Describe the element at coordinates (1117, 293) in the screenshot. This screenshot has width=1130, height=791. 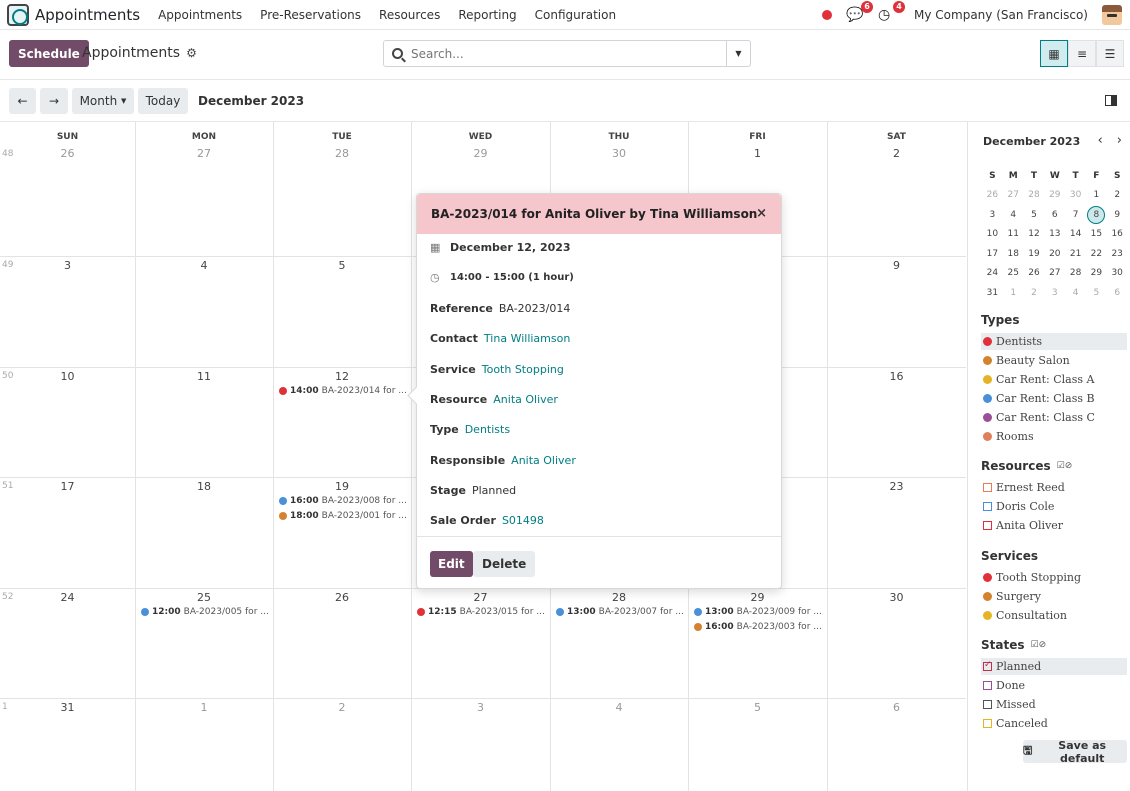
I see `mini-day: 6` at that location.